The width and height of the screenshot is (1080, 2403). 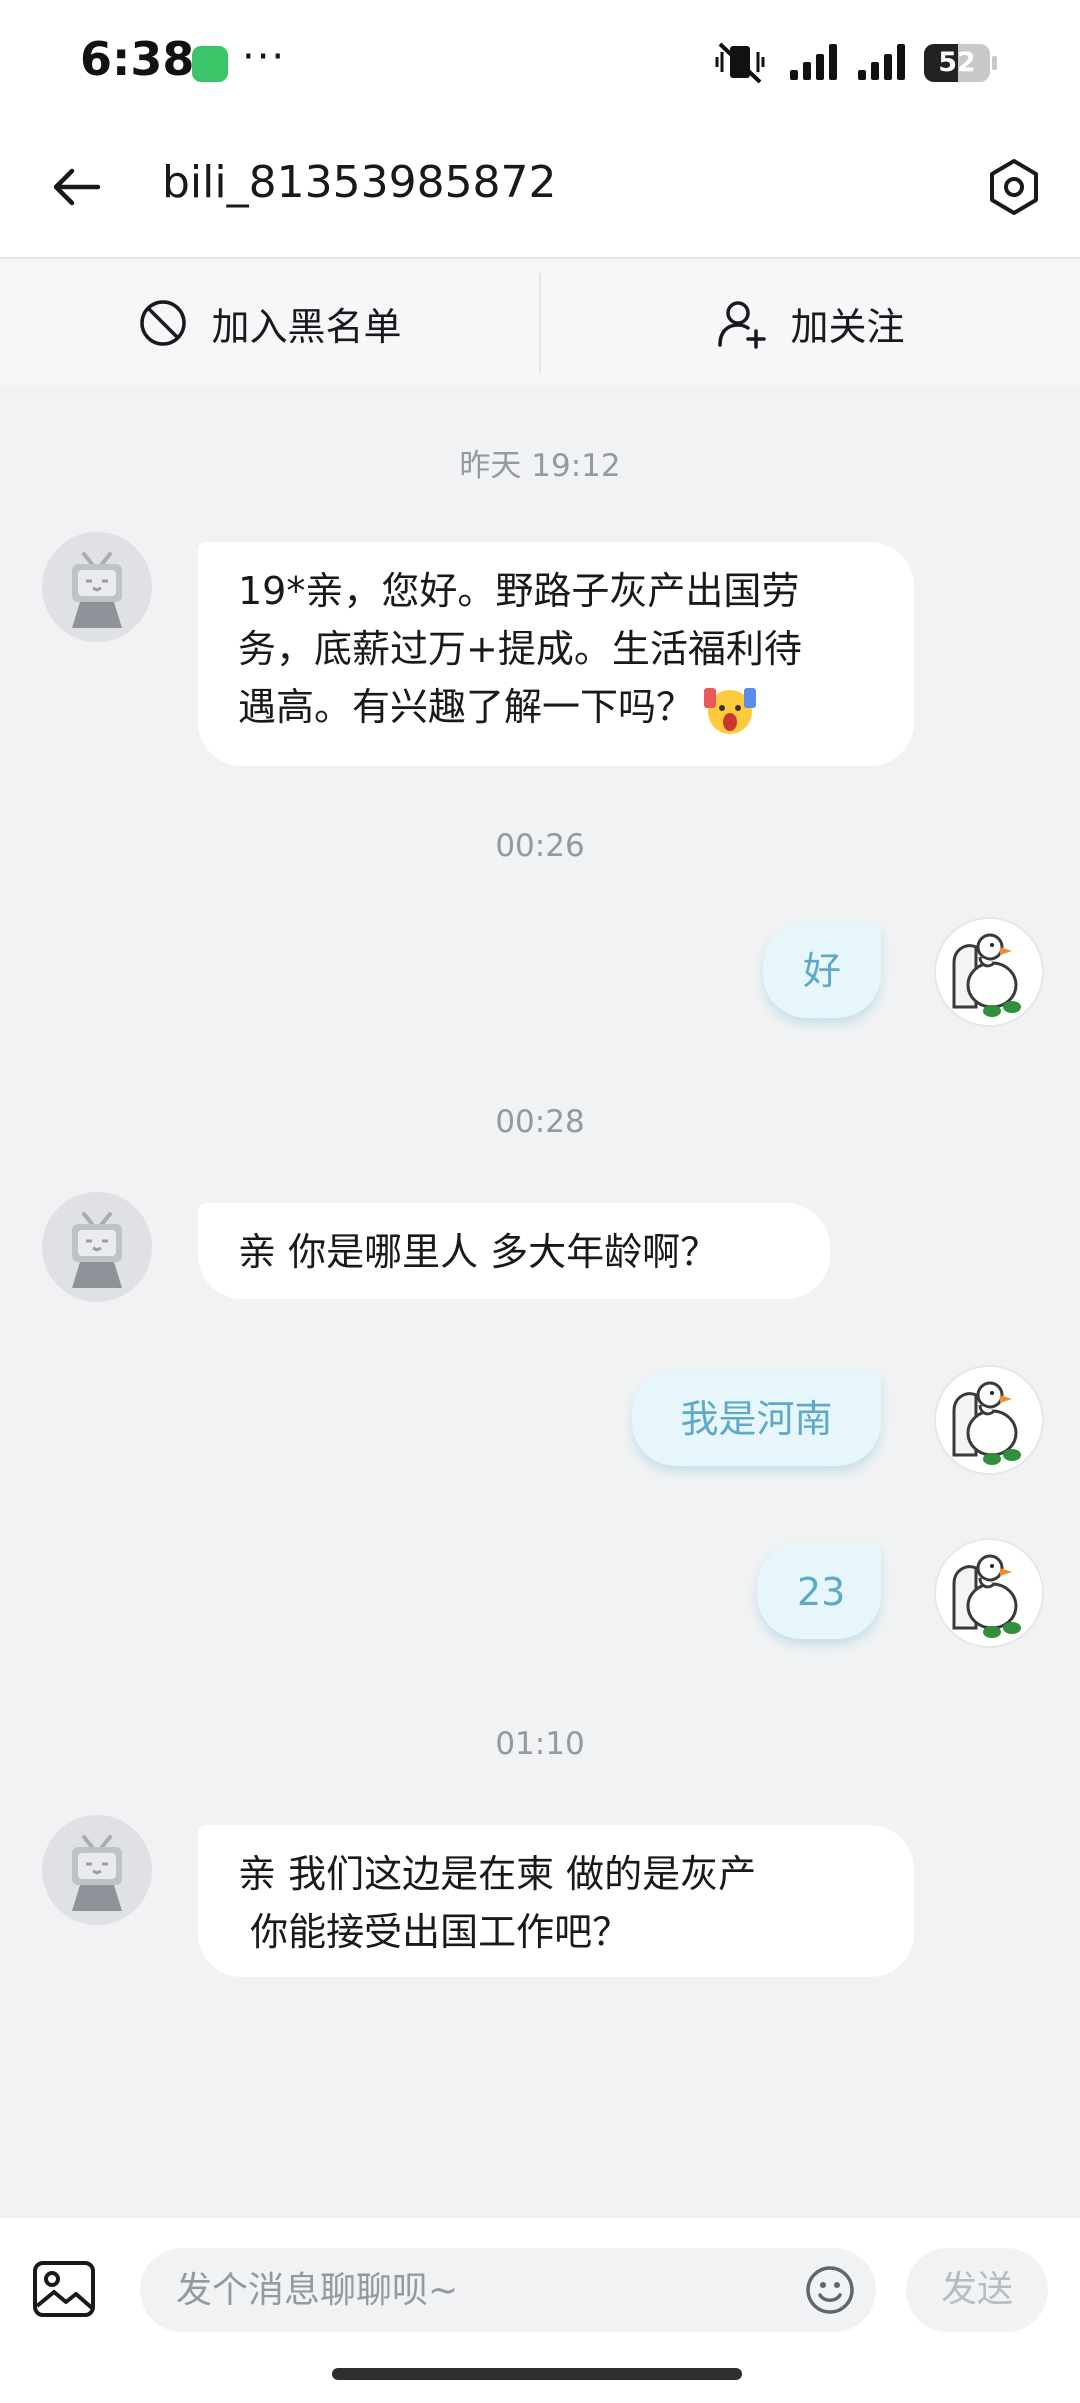 What do you see at coordinates (977, 2290) in the screenshot?
I see `send-button: 发送` at bounding box center [977, 2290].